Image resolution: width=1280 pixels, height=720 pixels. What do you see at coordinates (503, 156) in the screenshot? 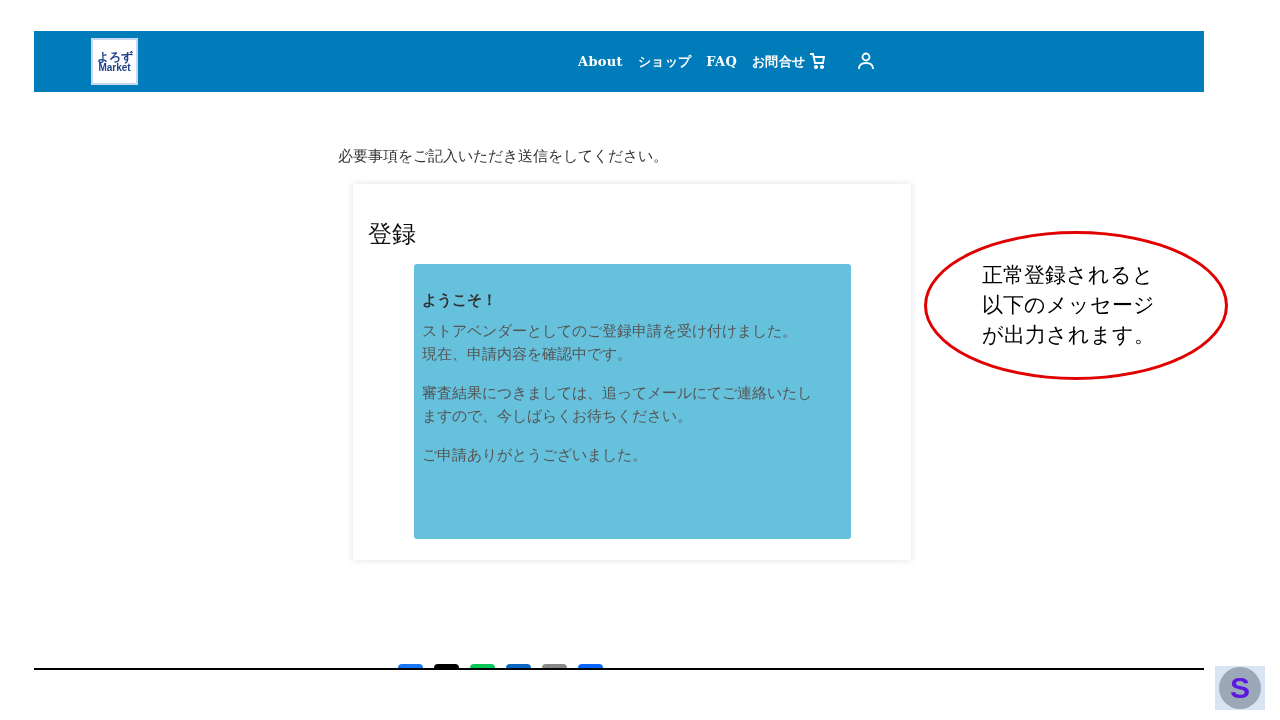
I see `intro-text: 必要事項をご記入いただき送信をしてください。` at bounding box center [503, 156].